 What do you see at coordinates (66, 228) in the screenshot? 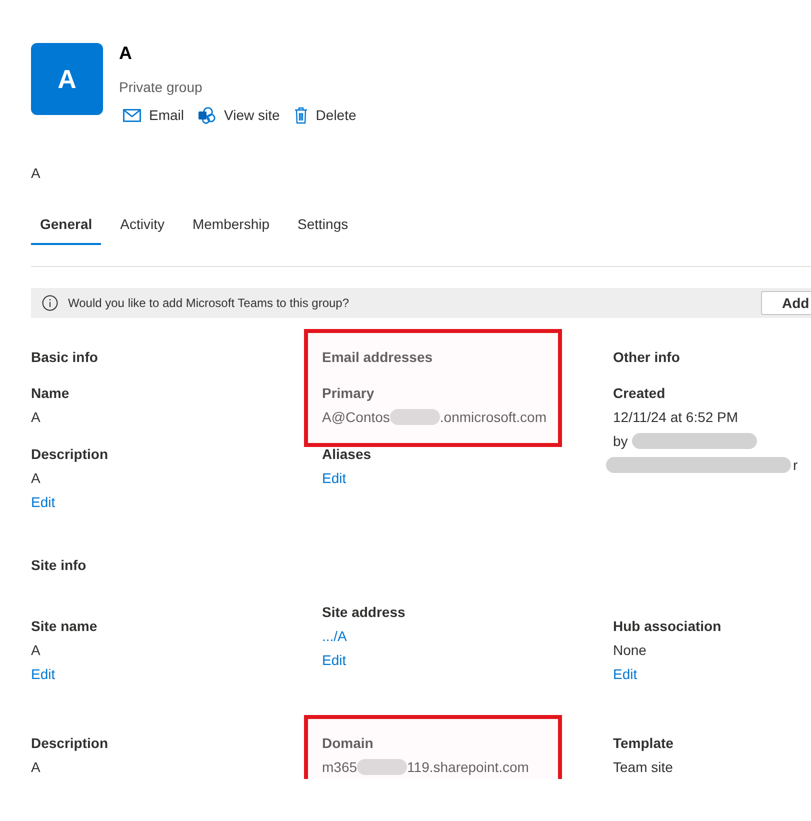
I see `tab: General` at bounding box center [66, 228].